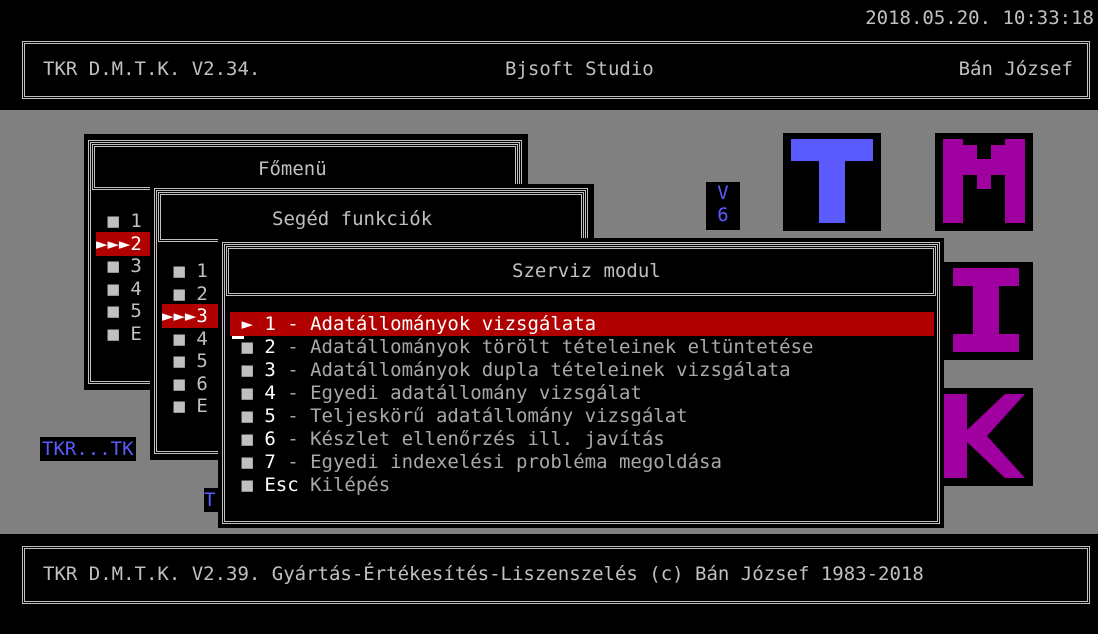 The height and width of the screenshot is (634, 1098). I want to click on main-menu-item-4: ■ 4, so click(127, 289).